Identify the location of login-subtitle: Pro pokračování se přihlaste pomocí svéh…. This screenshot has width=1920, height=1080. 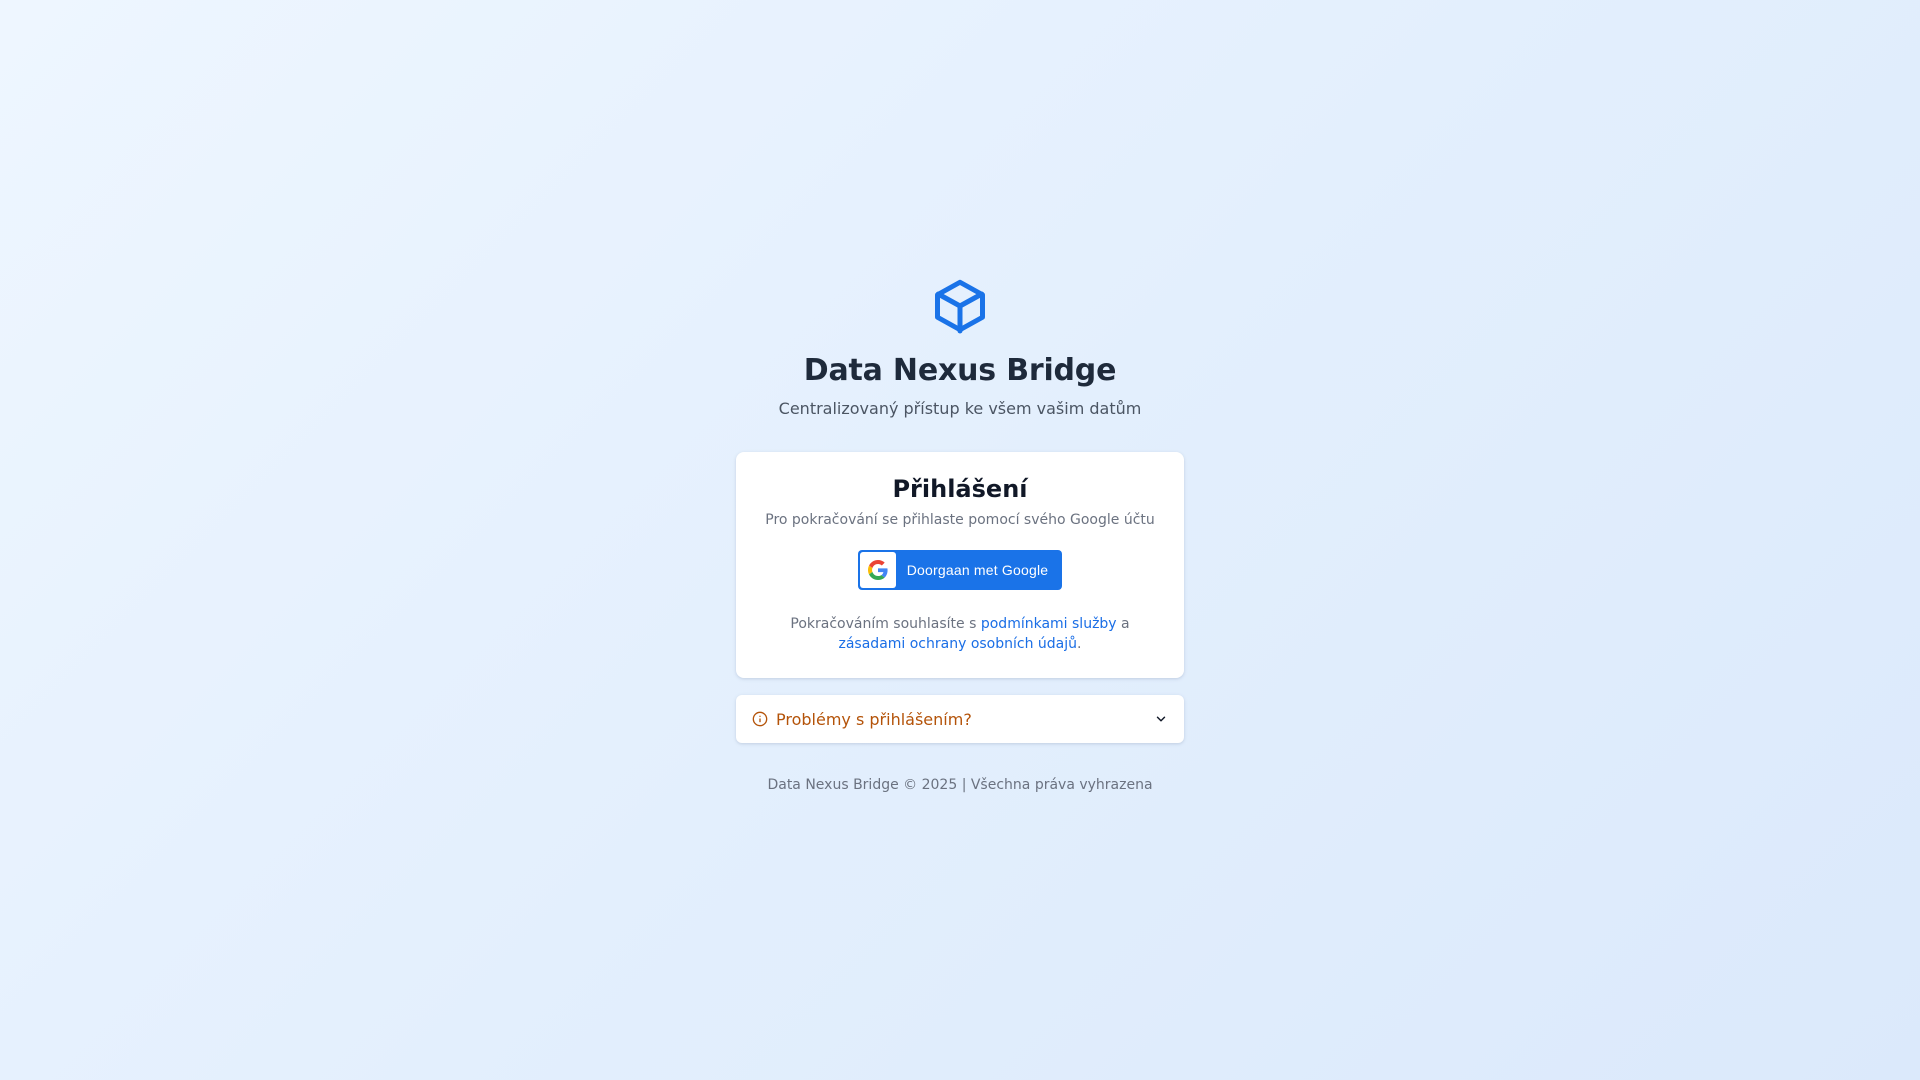
(960, 520).